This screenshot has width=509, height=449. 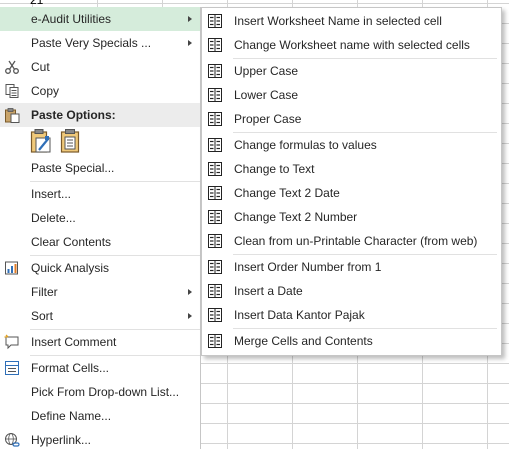 What do you see at coordinates (12, 440) in the screenshot?
I see `hyperlink-icon` at bounding box center [12, 440].